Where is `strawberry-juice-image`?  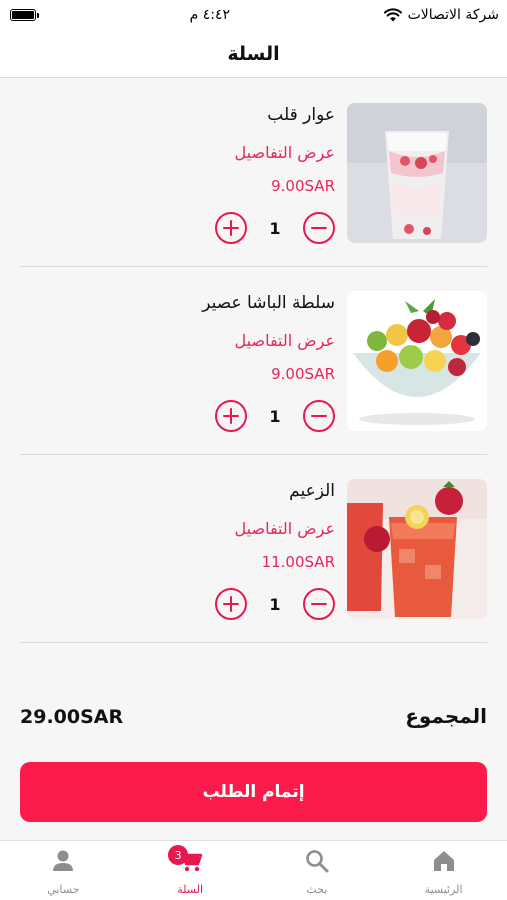 strawberry-juice-image is located at coordinates (417, 549).